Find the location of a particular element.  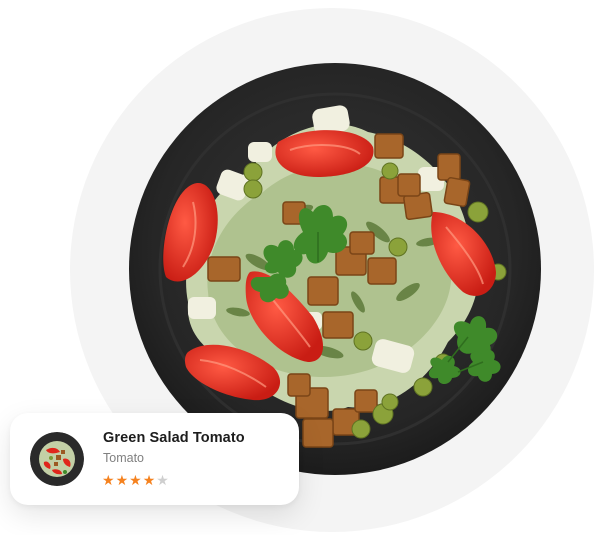

recipe-subtitle: Tomato is located at coordinates (123, 458).